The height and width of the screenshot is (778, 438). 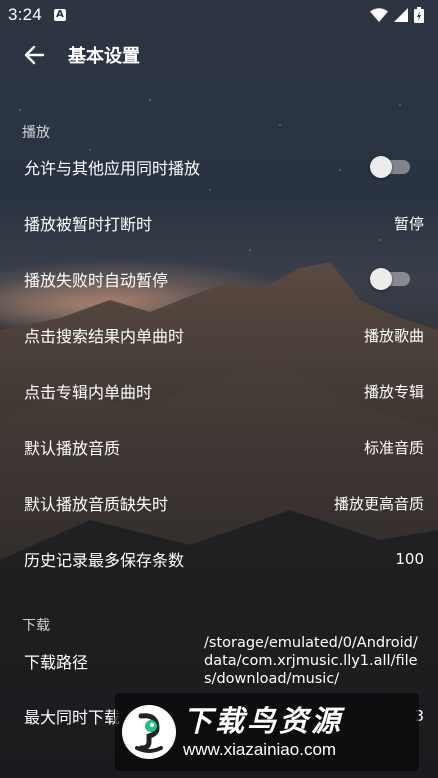 I want to click on arrow-left-icon, so click(x=34, y=55).